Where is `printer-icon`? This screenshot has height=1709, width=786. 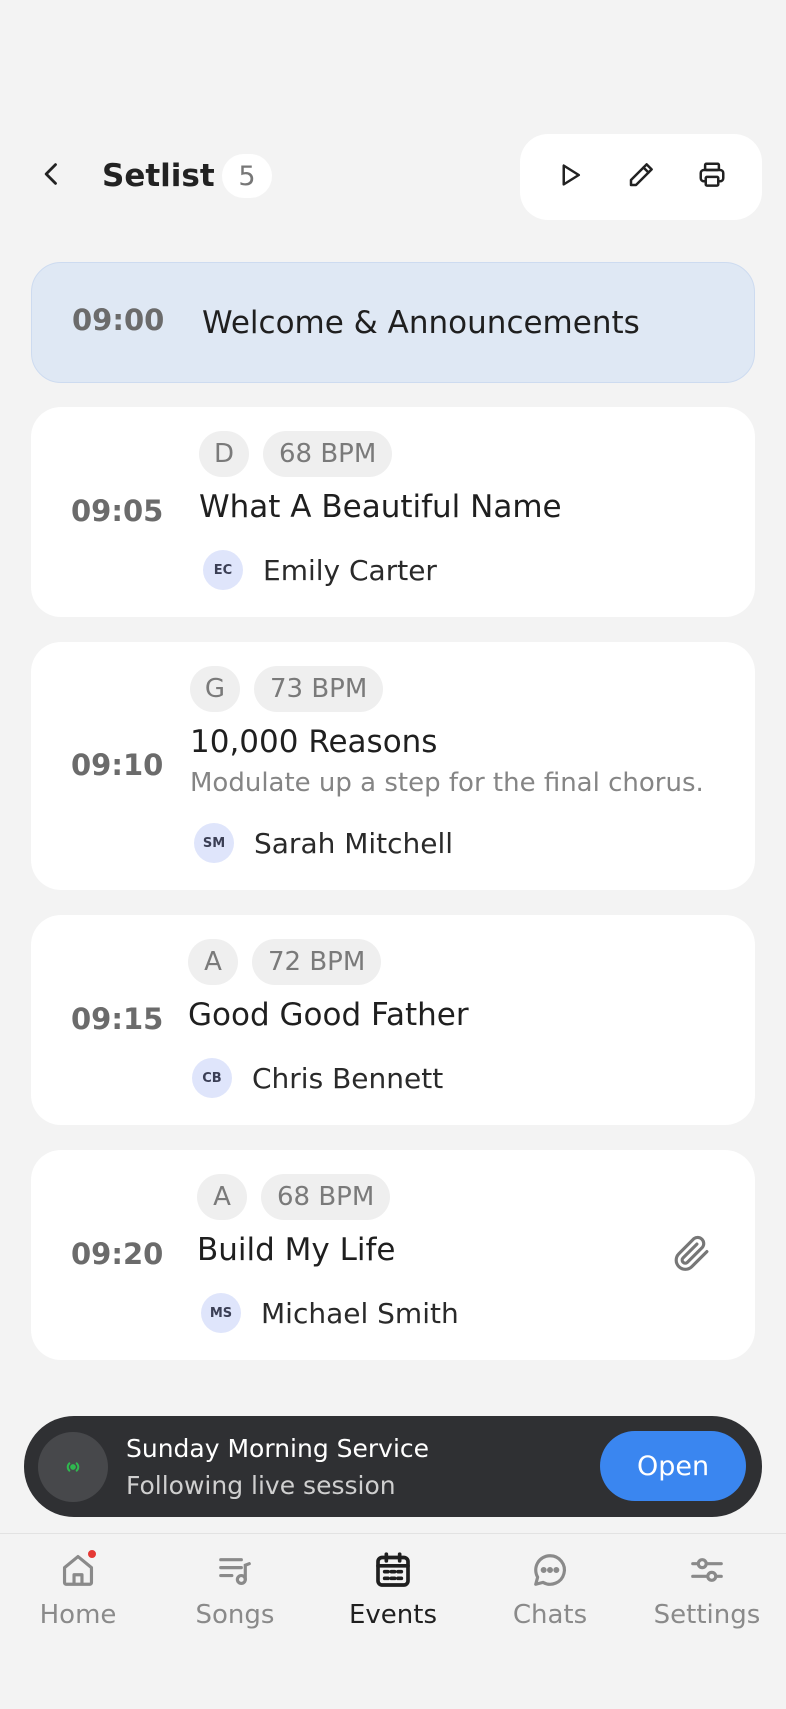
printer-icon is located at coordinates (712, 177).